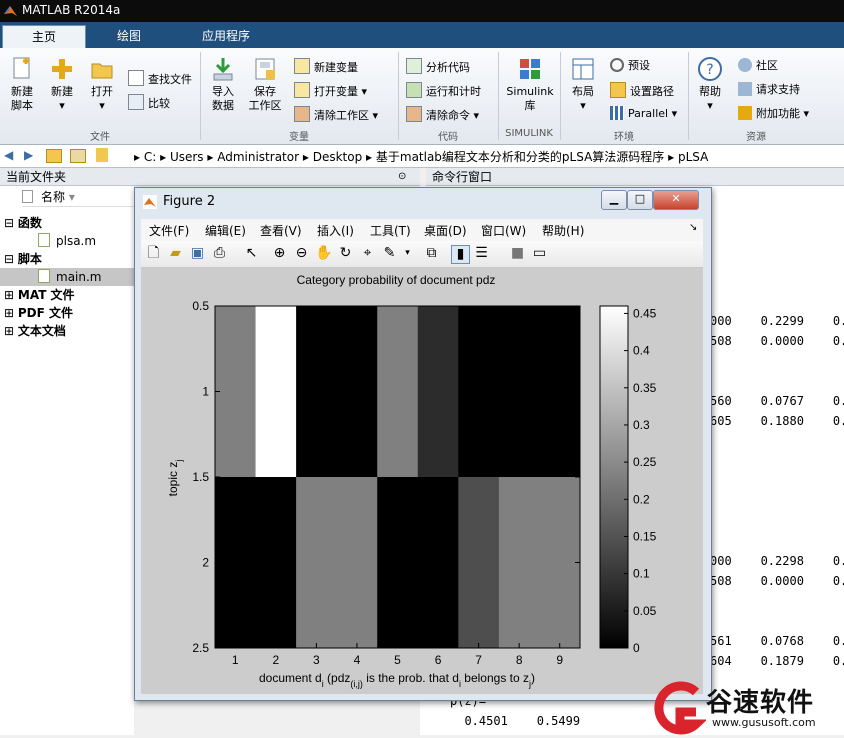  Describe the element at coordinates (341, 115) in the screenshot. I see `clear-workspace-label: 清除工作区` at that location.